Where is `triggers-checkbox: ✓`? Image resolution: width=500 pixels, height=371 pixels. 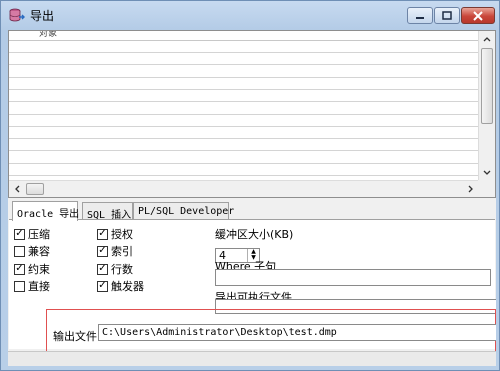
triggers-checkbox: ✓ is located at coordinates (102, 286).